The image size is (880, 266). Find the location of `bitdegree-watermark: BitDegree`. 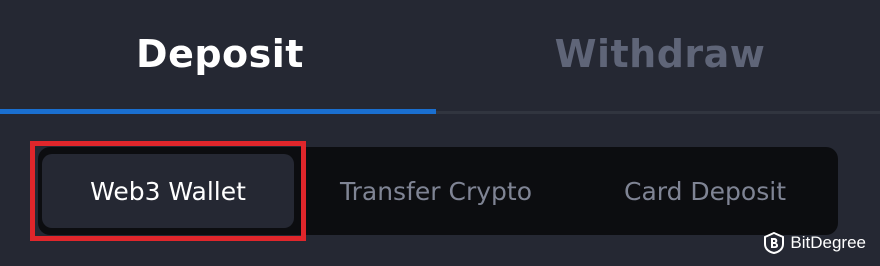

bitdegree-watermark: BitDegree is located at coordinates (815, 243).